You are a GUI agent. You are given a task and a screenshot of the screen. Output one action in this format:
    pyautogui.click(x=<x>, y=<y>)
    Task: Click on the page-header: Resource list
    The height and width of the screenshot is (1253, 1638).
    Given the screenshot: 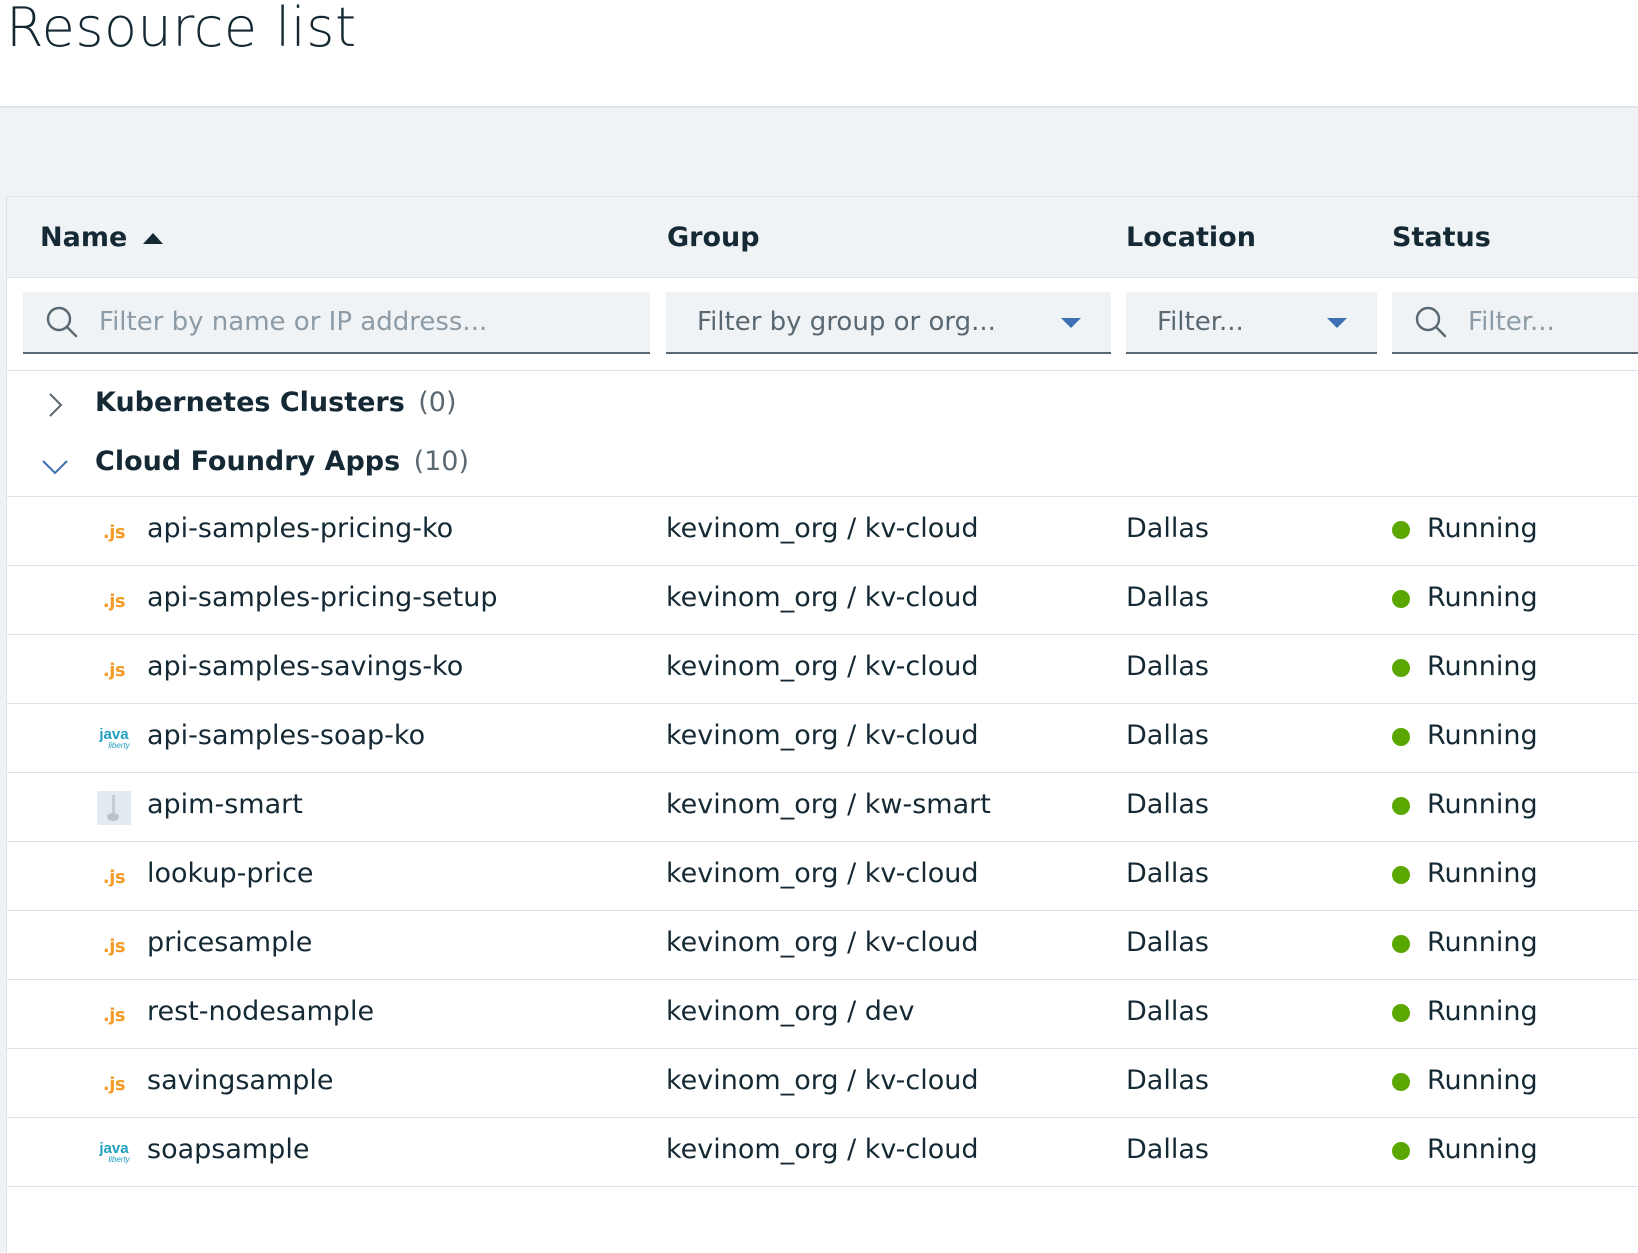 What is the action you would take?
    pyautogui.click(x=819, y=53)
    